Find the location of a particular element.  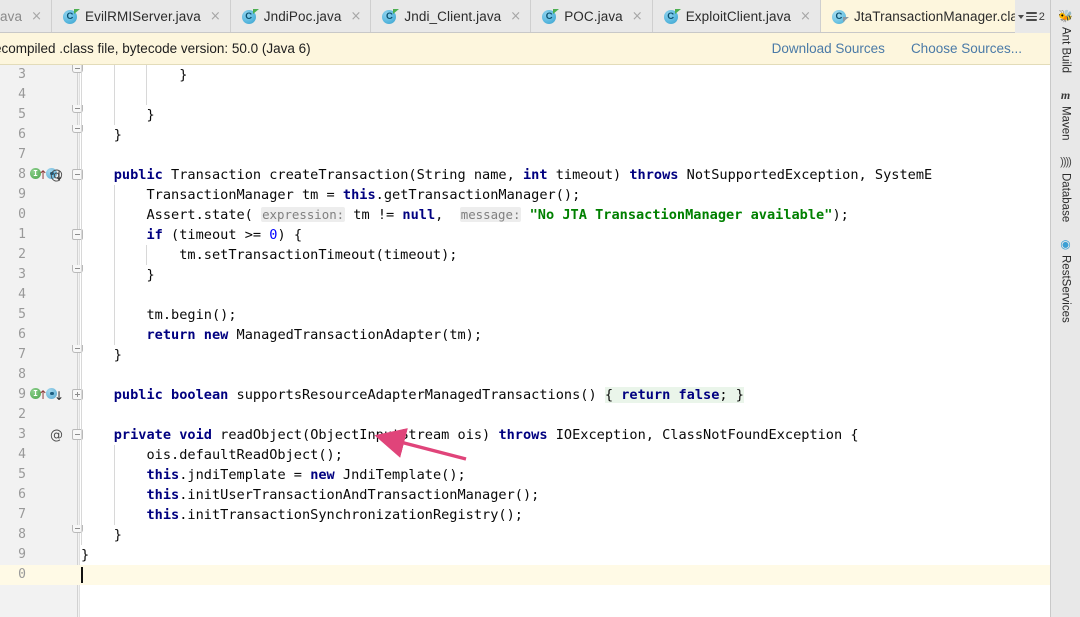

tool-button-maven: m Maven is located at coordinates (1066, 117).